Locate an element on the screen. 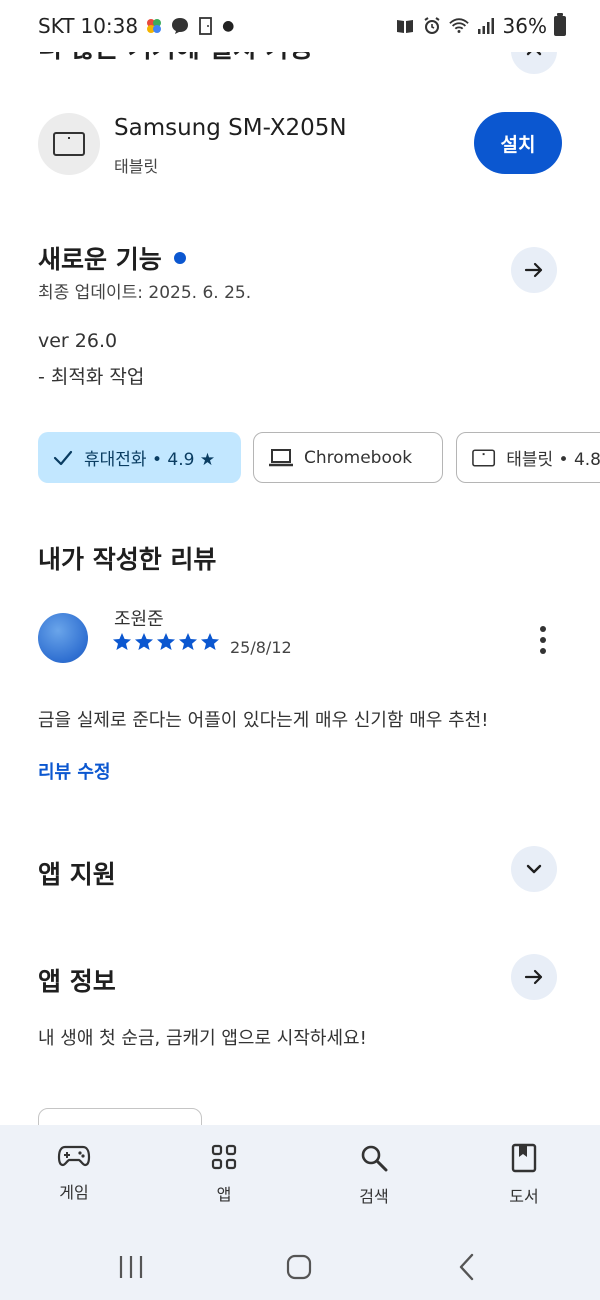 Image resolution: width=600 pixels, height=1300 pixels. whats-new-arrow-button is located at coordinates (534, 270).